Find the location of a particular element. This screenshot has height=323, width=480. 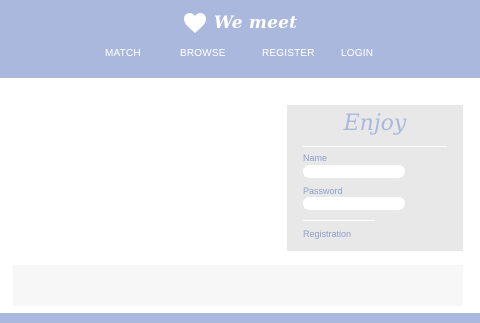

card-title: Enjoy is located at coordinates (375, 123).